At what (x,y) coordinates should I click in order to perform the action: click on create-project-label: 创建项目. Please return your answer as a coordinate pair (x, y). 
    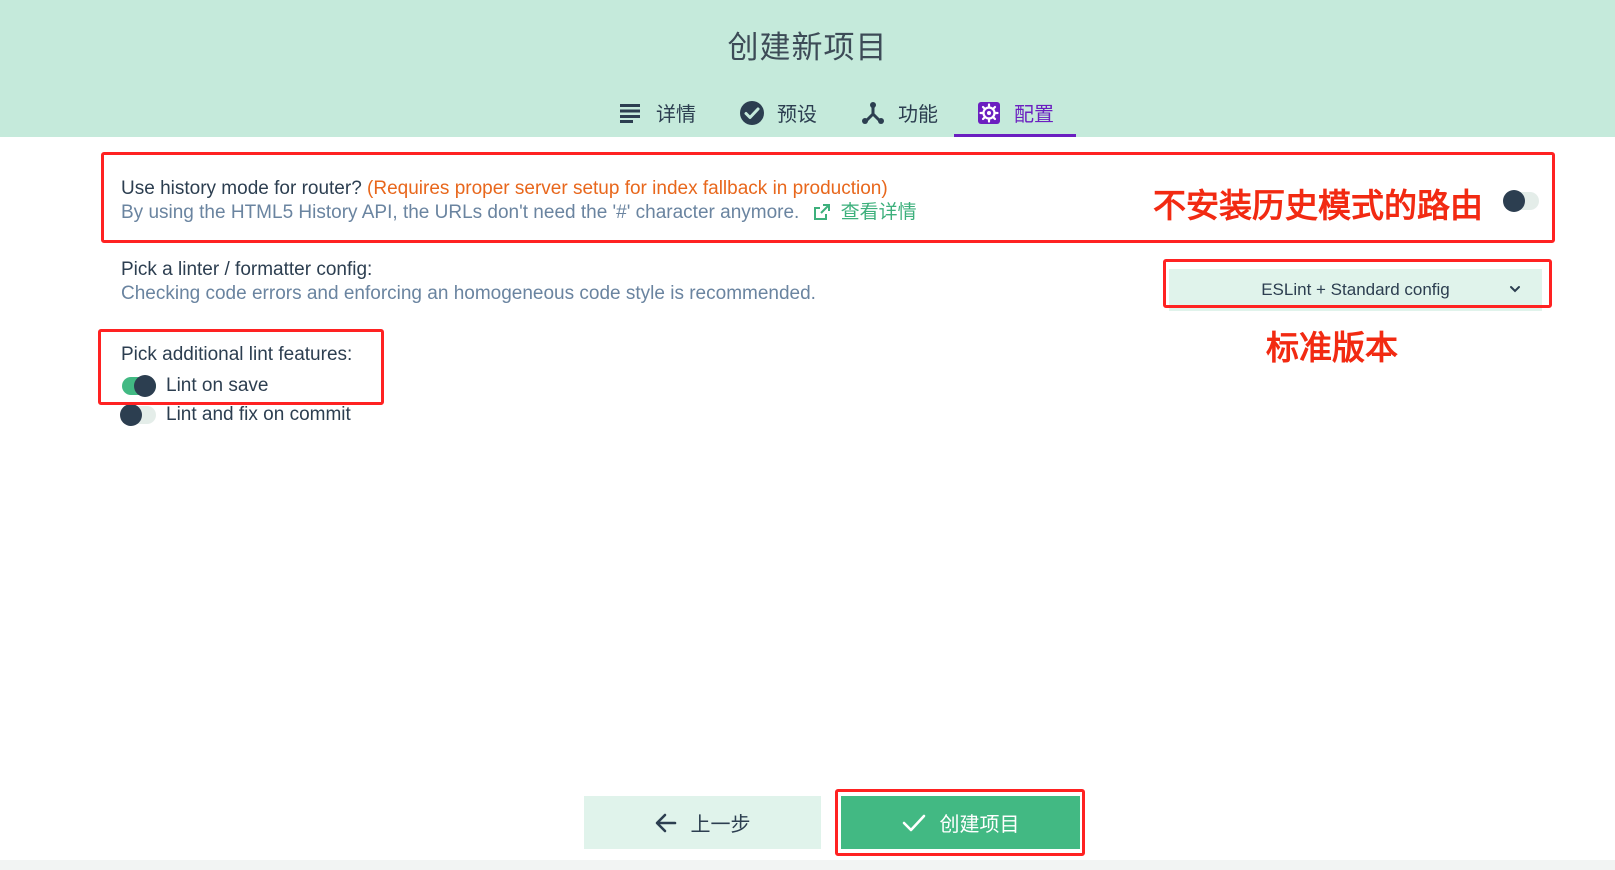
    Looking at the image, I should click on (979, 825).